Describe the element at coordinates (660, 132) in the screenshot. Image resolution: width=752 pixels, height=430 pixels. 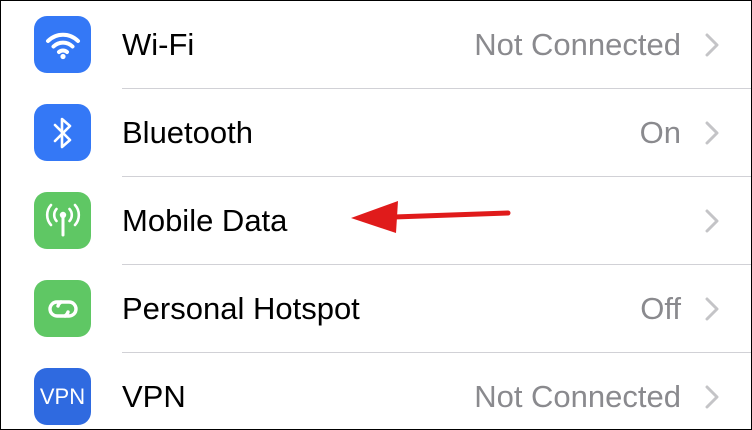
I see `bluetooth-status: On` at that location.